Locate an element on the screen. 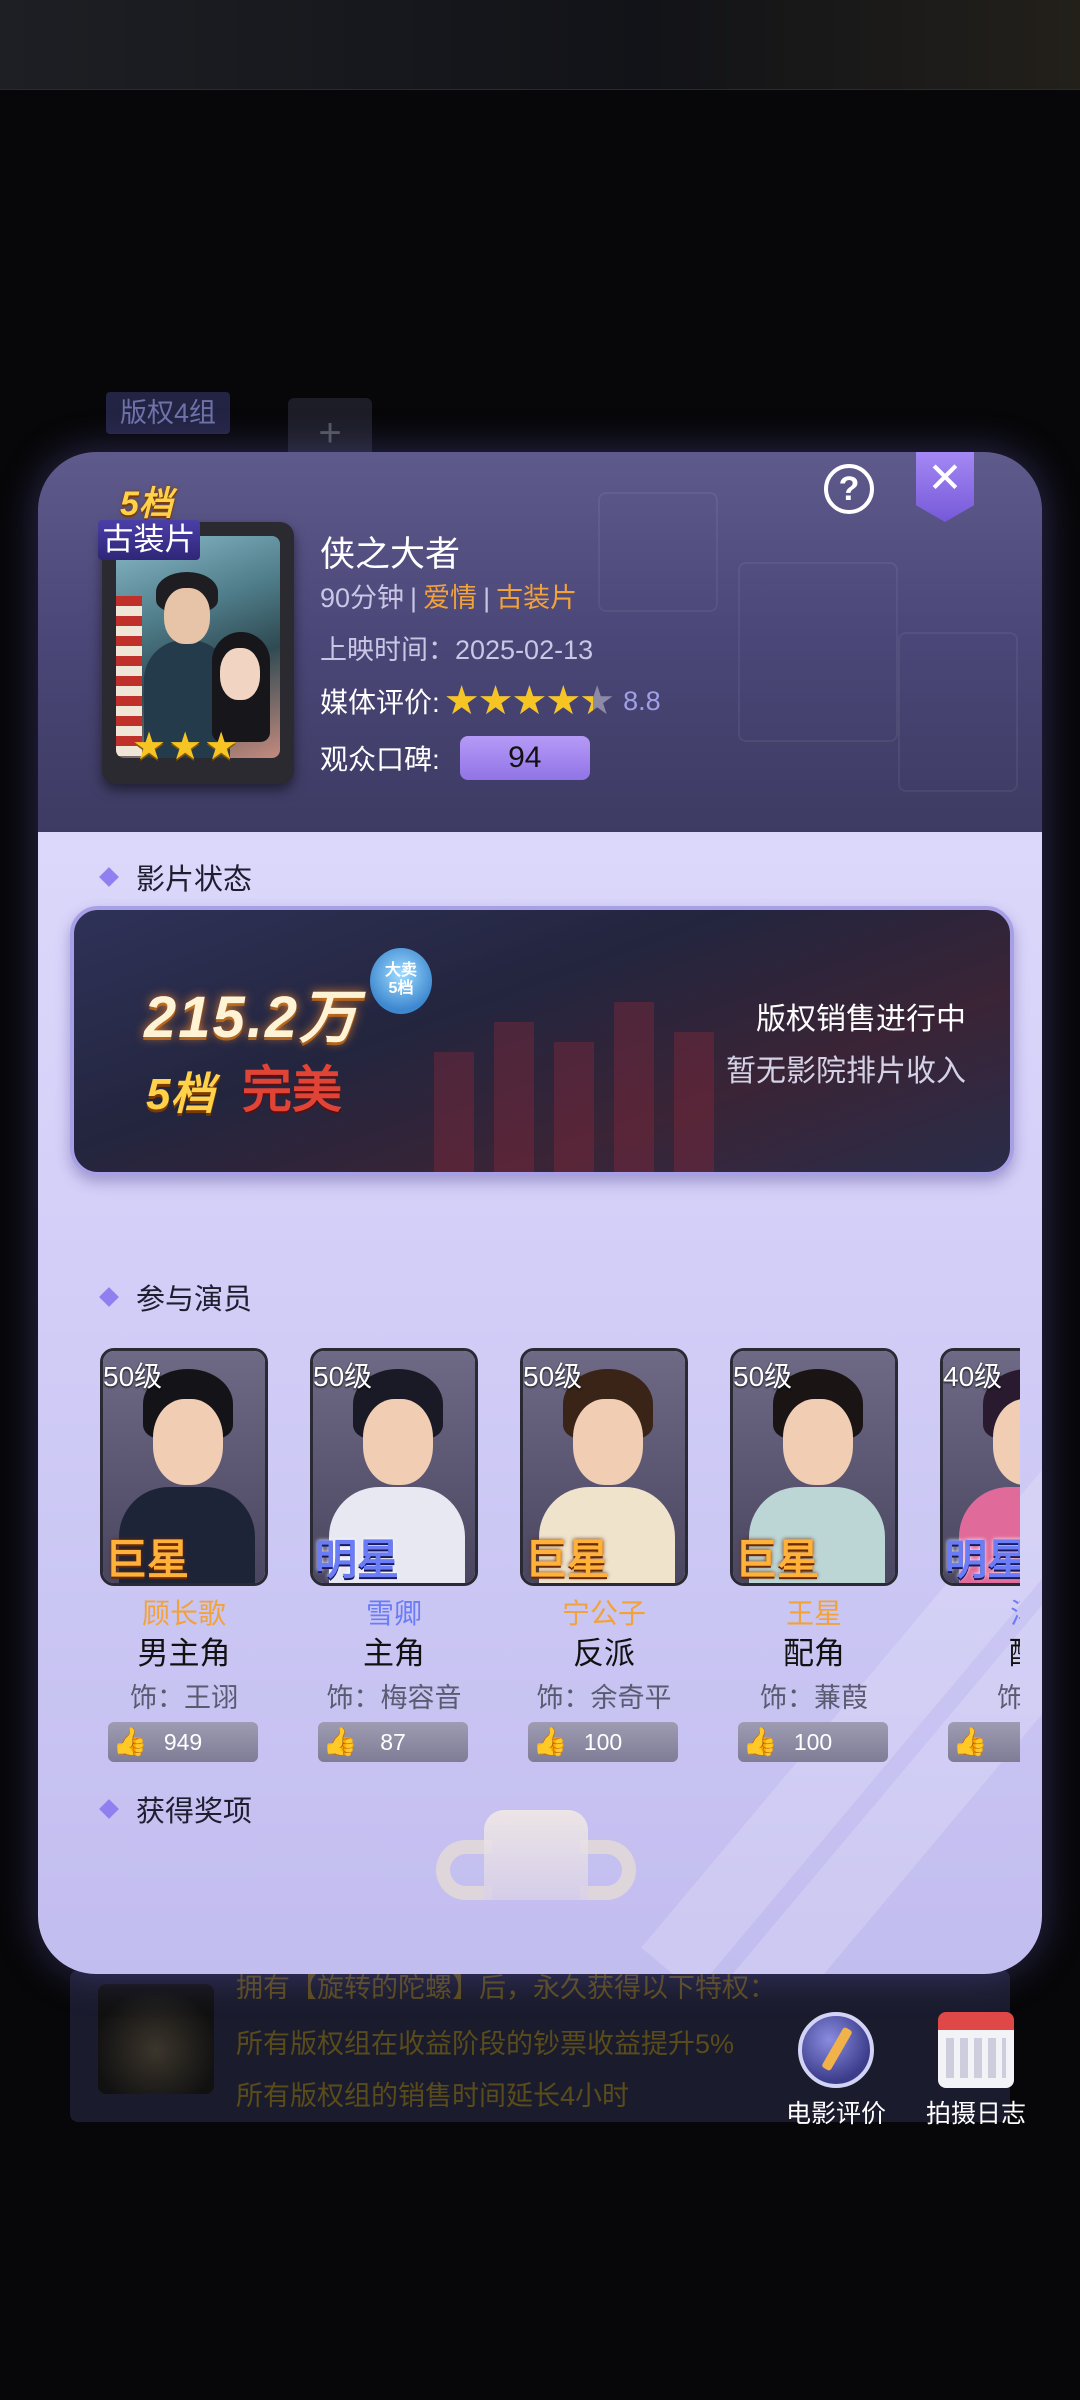 The width and height of the screenshot is (1080, 2400). audience-label: 观众口碑: is located at coordinates (380, 759).